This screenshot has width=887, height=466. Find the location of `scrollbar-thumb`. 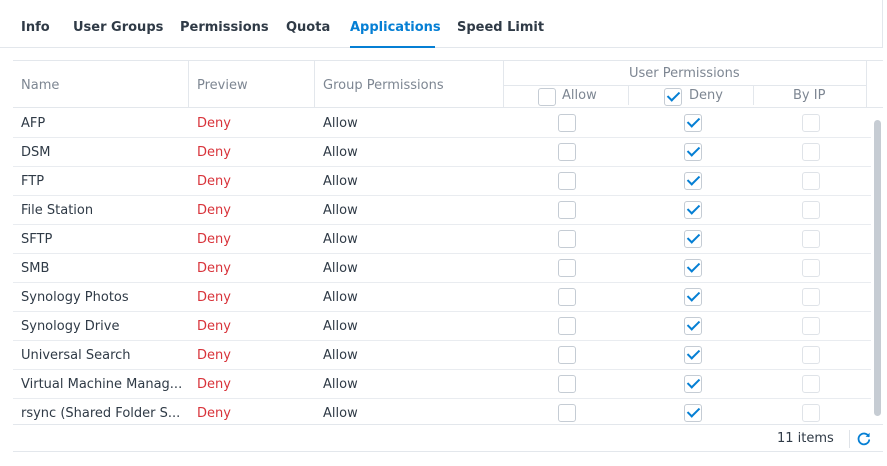

scrollbar-thumb is located at coordinates (877, 268).